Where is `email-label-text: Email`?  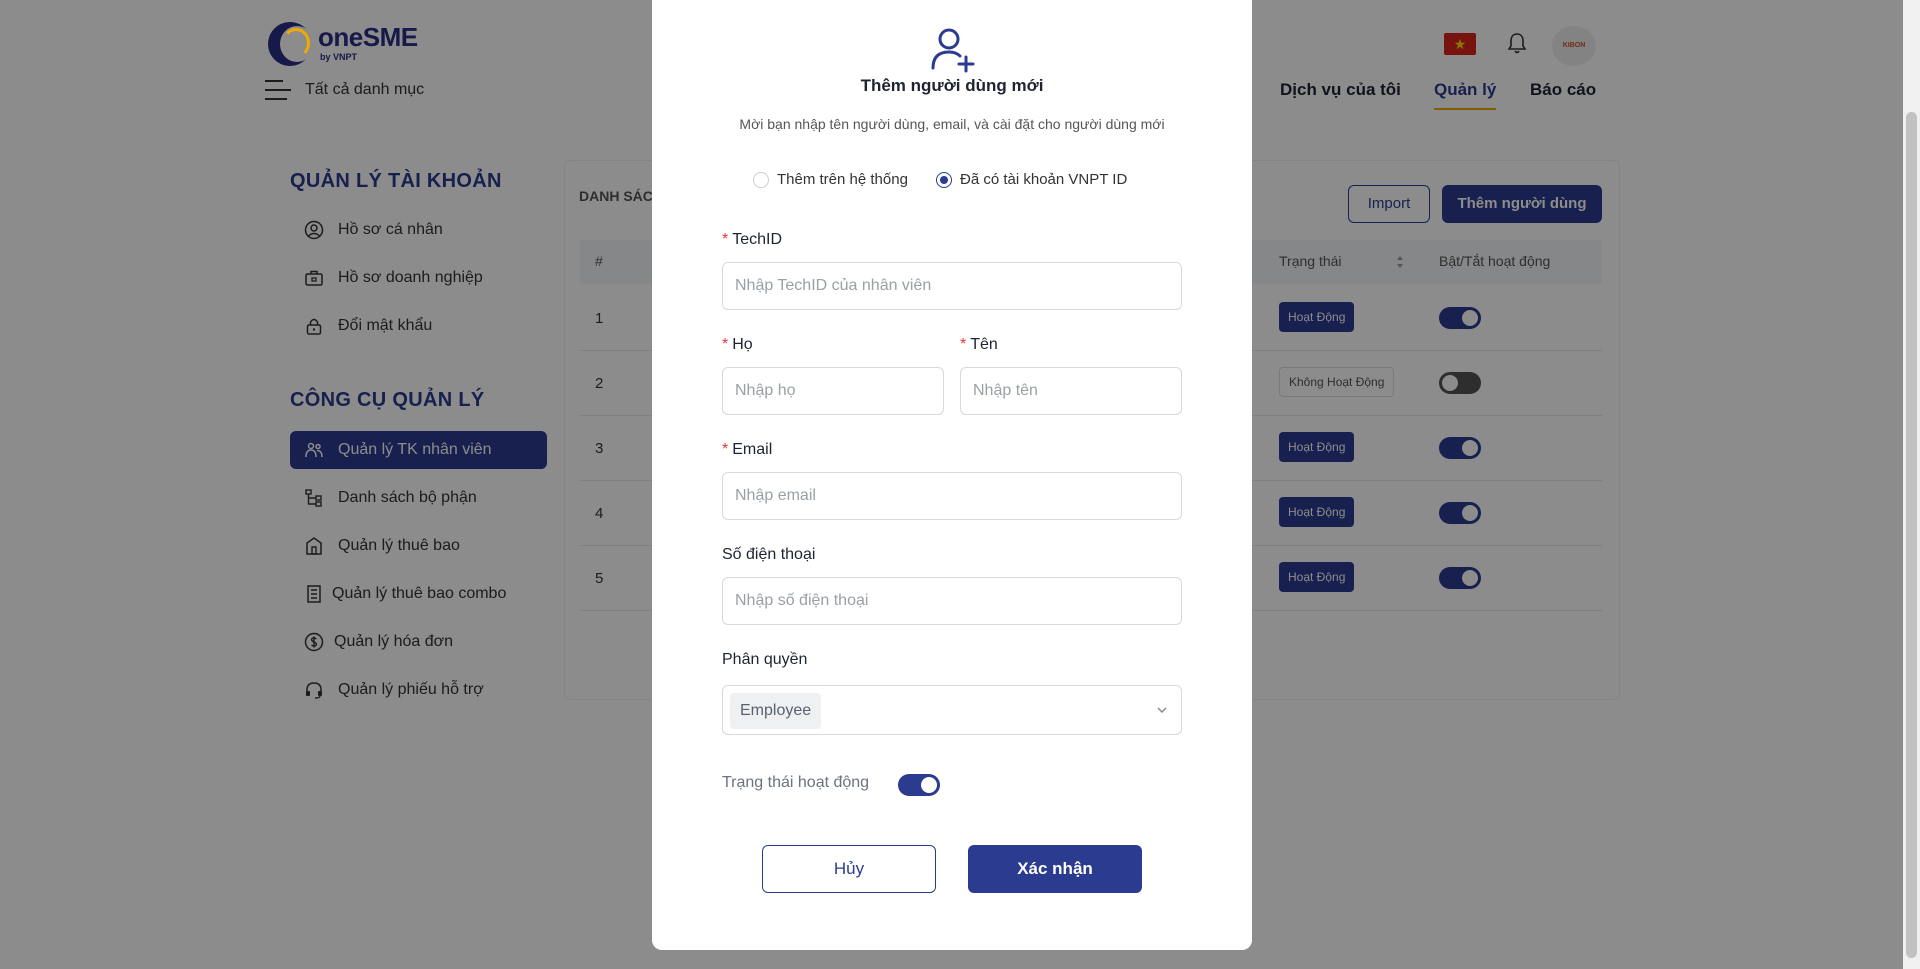
email-label-text: Email is located at coordinates (752, 449).